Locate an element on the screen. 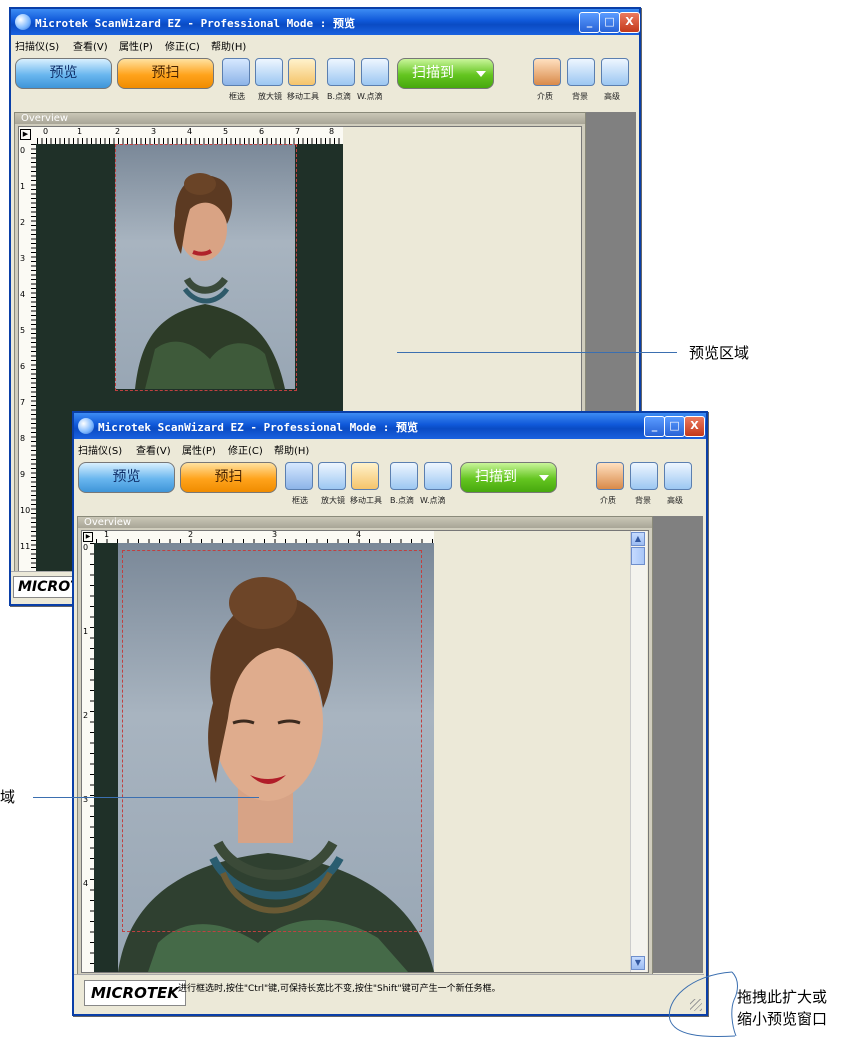 This screenshot has height=1040, width=865. callout-line-preview is located at coordinates (537, 352).